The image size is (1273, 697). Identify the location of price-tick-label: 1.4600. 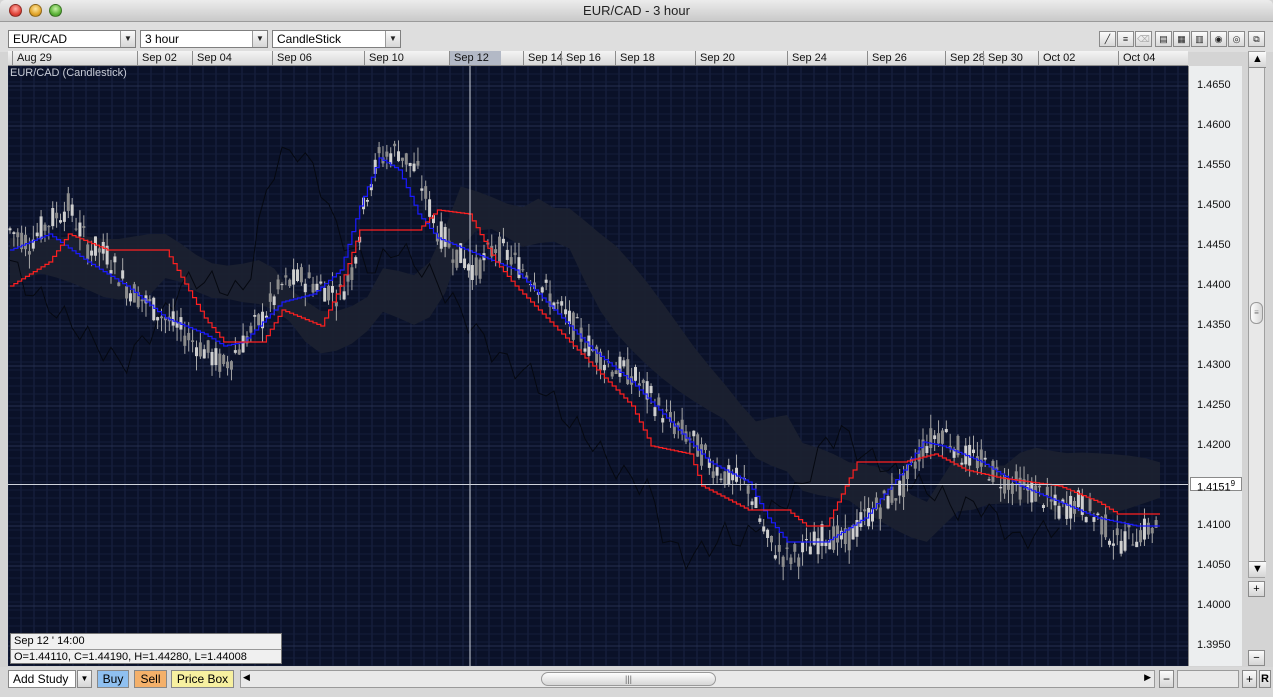
(1214, 125).